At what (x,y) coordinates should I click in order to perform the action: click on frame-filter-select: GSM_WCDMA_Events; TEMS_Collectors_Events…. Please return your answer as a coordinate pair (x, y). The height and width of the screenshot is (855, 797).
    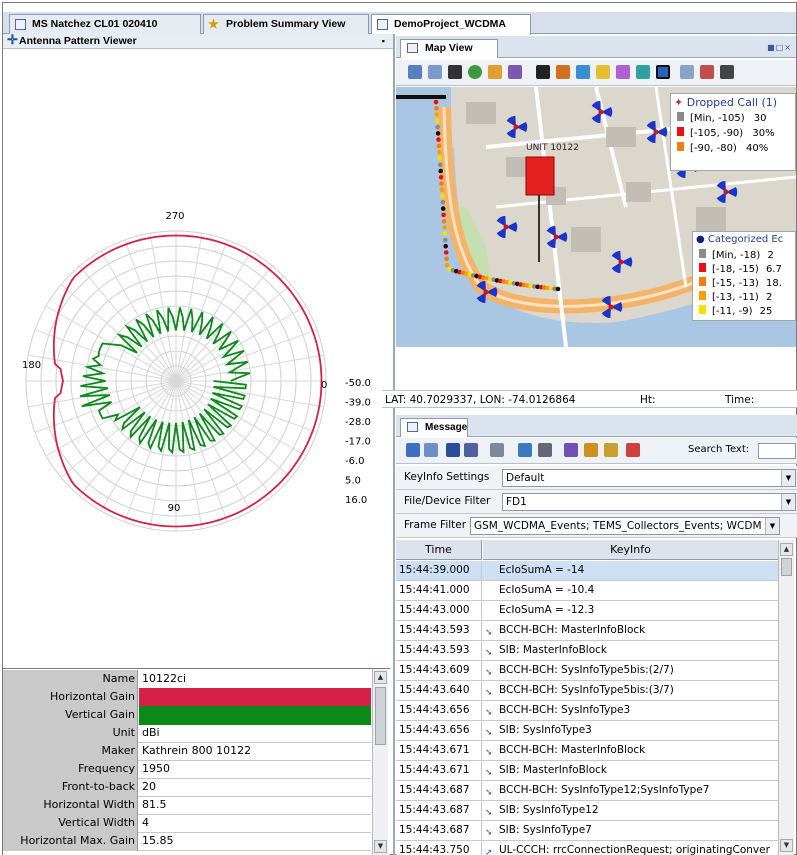
    Looking at the image, I should click on (625, 526).